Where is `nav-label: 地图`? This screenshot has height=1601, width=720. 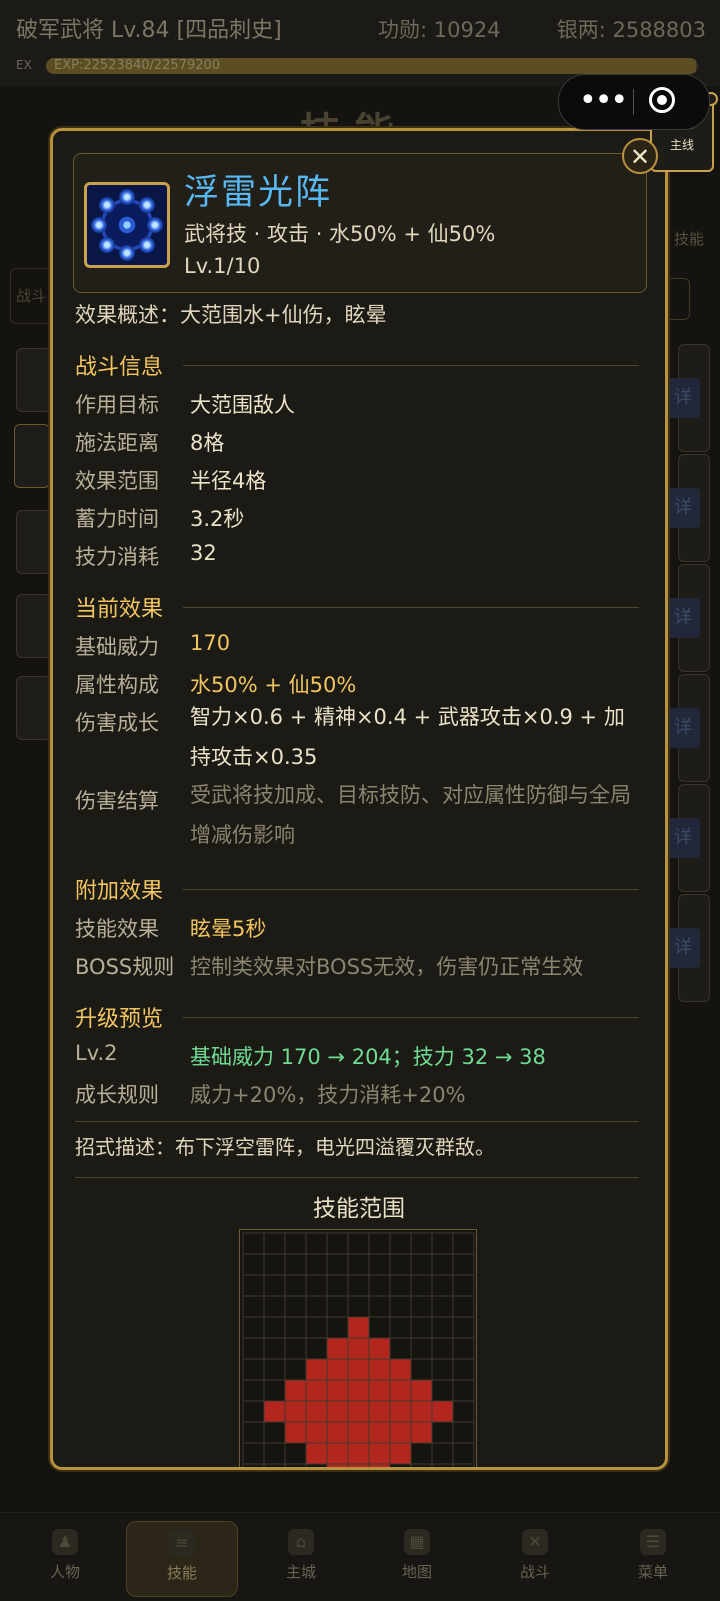 nav-label: 地图 is located at coordinates (416, 1572).